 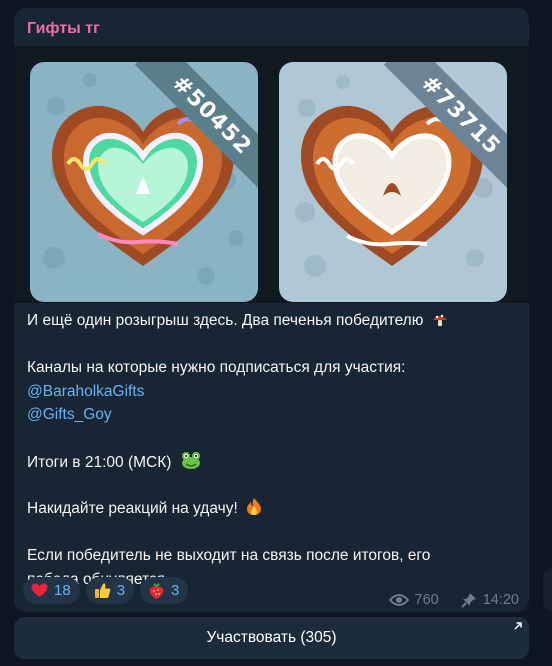 I want to click on reaction-strawberry: 3, so click(x=164, y=590).